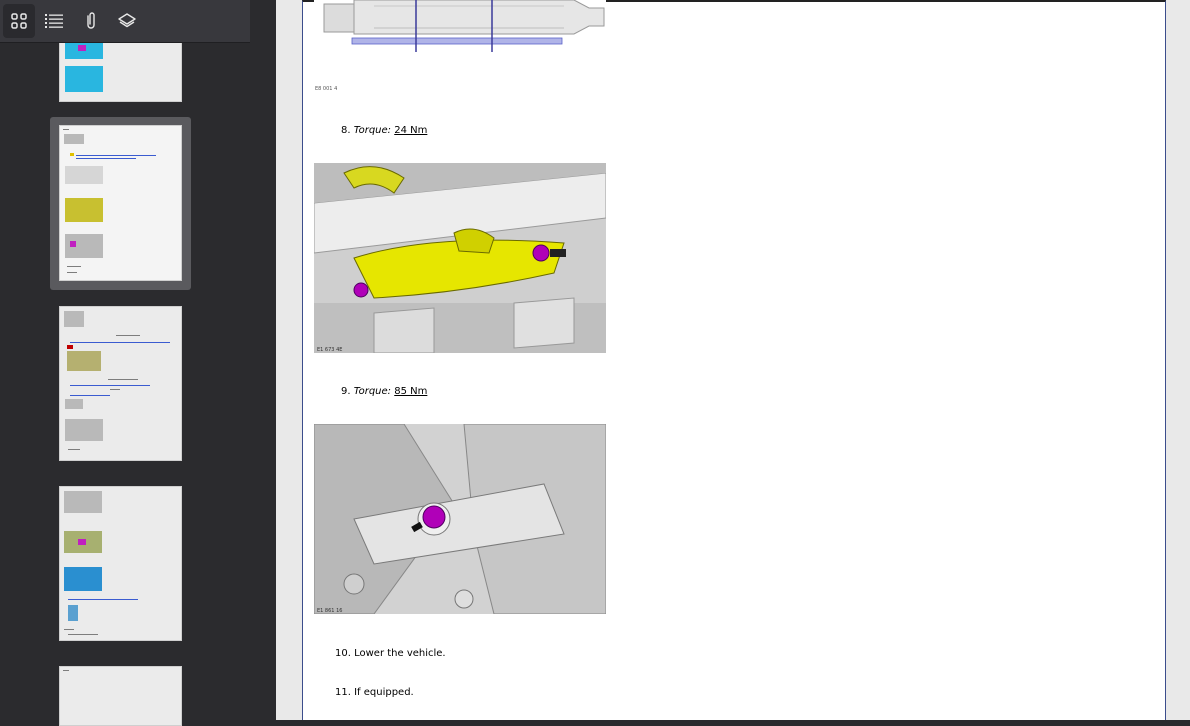 The width and height of the screenshot is (1190, 726). What do you see at coordinates (329, 350) in the screenshot?
I see `svg-text: E1 673 4E` at bounding box center [329, 350].